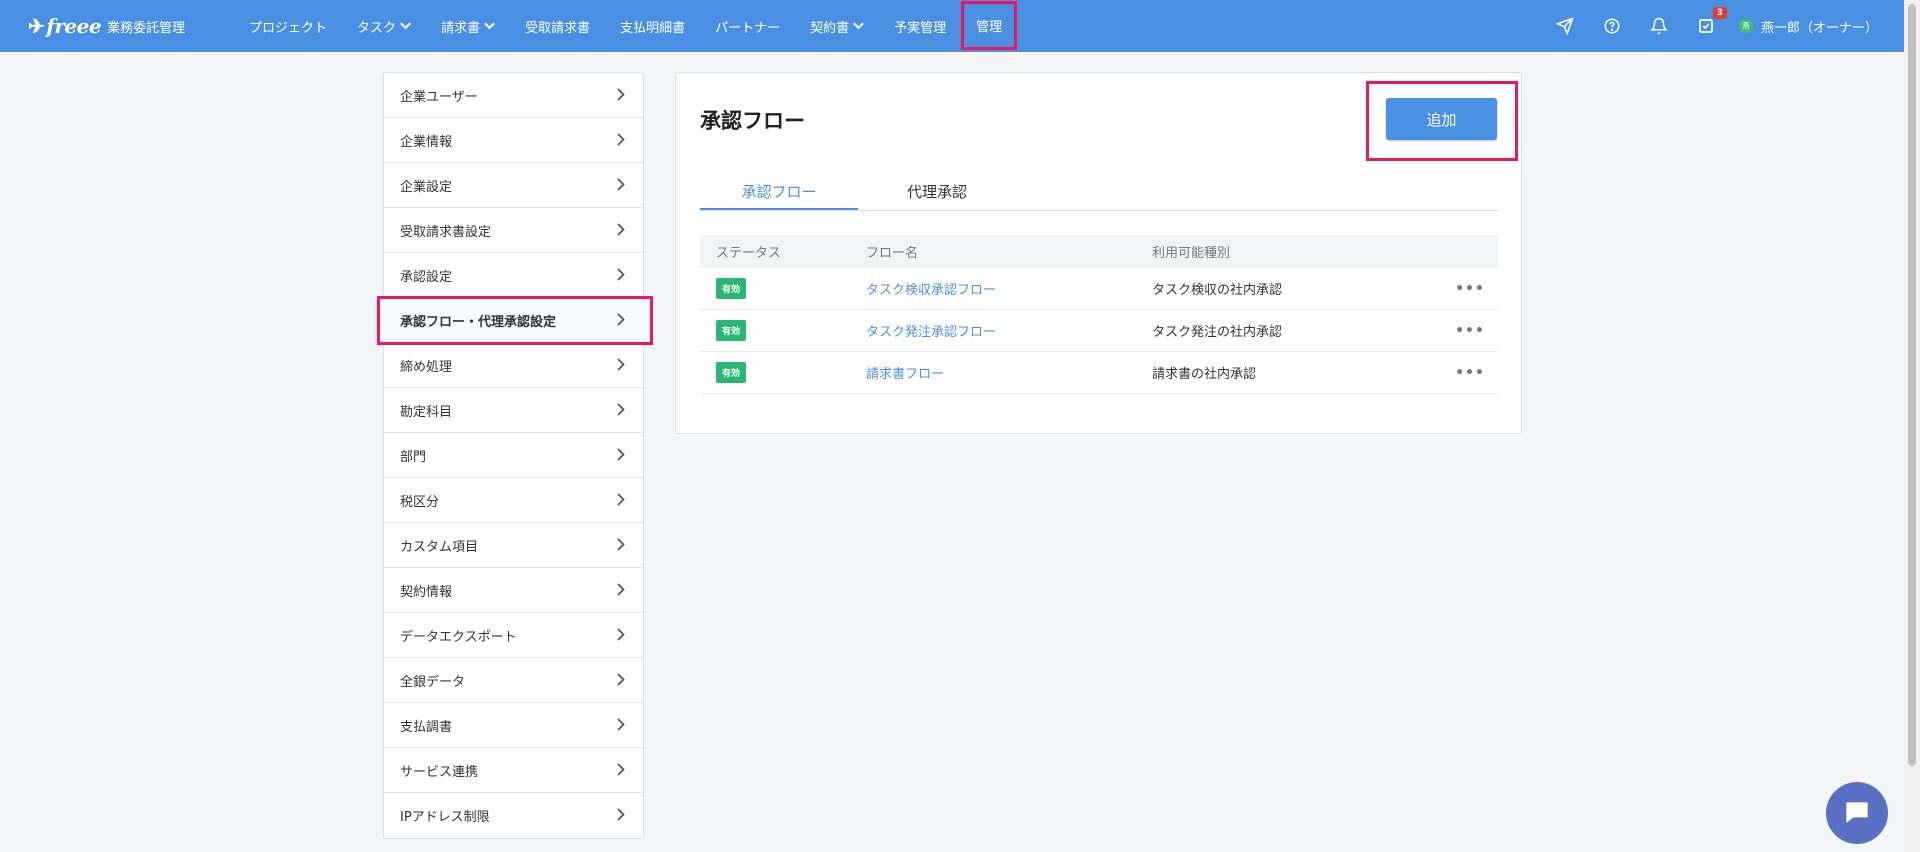 Image resolution: width=1920 pixels, height=852 pixels. Describe the element at coordinates (749, 253) in the screenshot. I see `header-status: ステータス` at that location.